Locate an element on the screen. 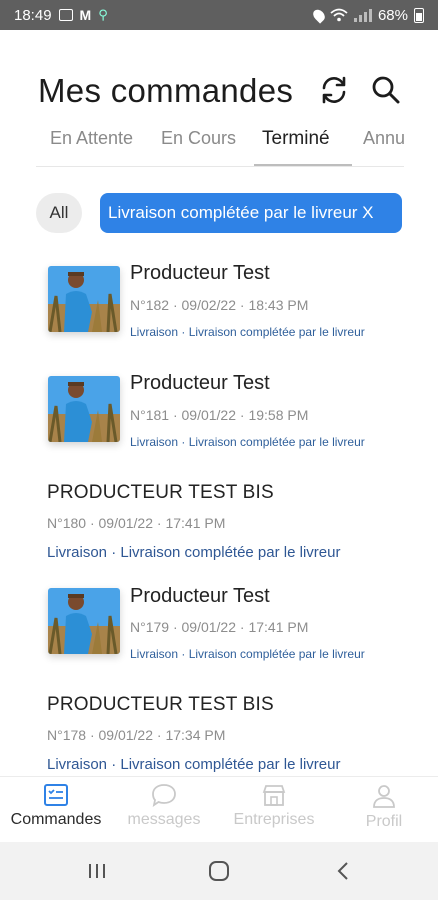 Image resolution: width=438 pixels, height=900 pixels. bottom-navigation: Commandes messages Entreprises Profil is located at coordinates (219, 809).